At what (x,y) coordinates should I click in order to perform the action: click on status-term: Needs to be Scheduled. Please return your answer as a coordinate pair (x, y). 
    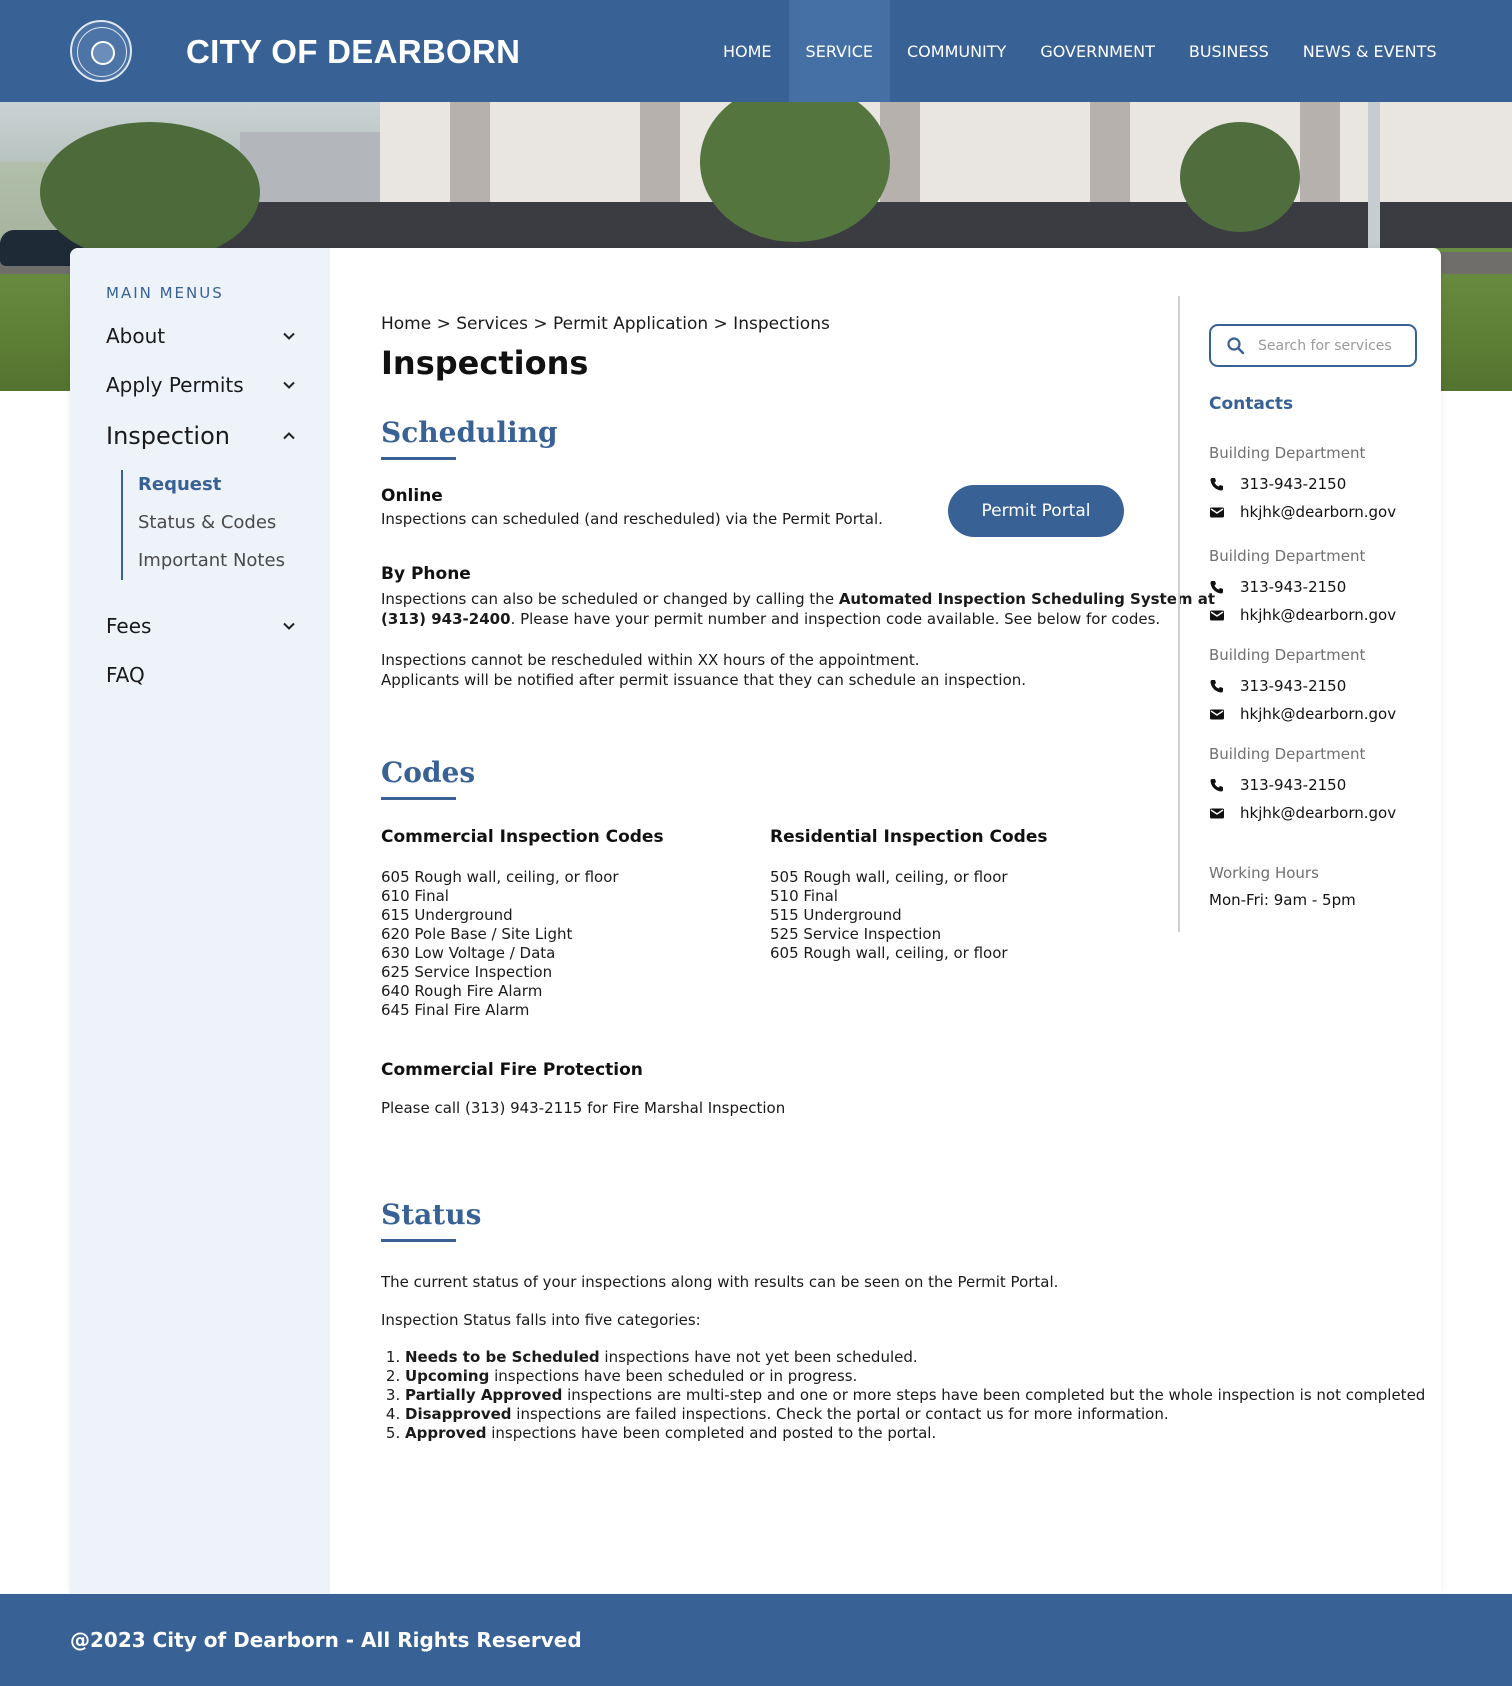
    Looking at the image, I should click on (502, 1357).